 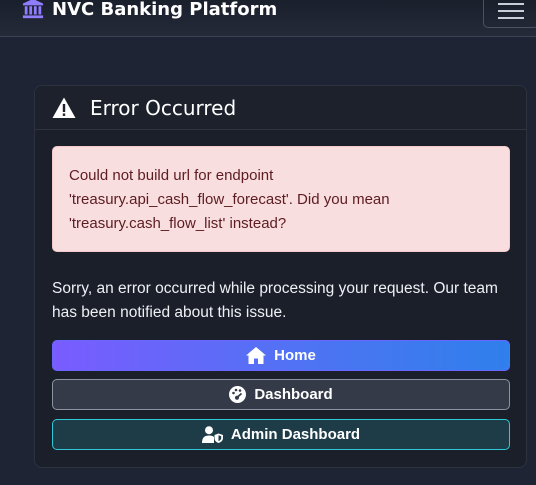 I want to click on warning-icon, so click(x=64, y=107).